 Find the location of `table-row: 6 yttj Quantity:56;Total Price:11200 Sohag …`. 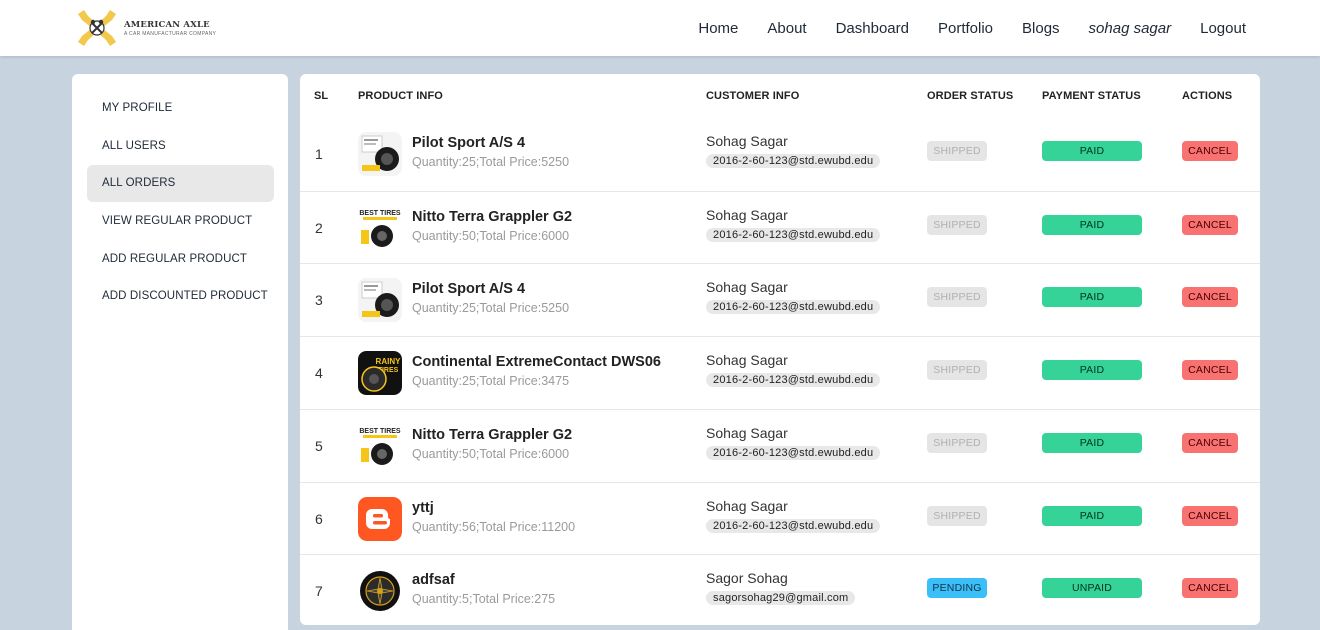

table-row: 6 yttj Quantity:56;Total Price:11200 Sohag … is located at coordinates (780, 518).